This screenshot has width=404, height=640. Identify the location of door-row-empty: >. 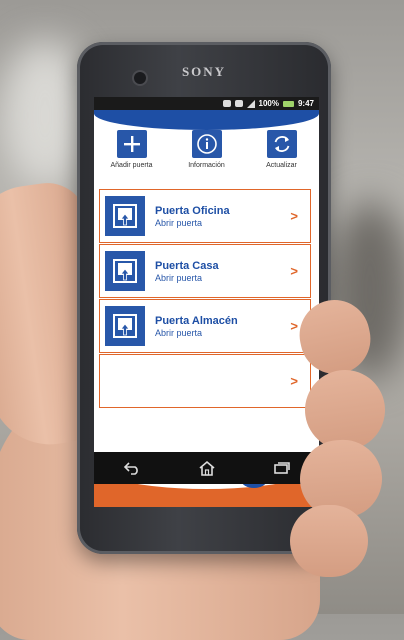
(205, 381).